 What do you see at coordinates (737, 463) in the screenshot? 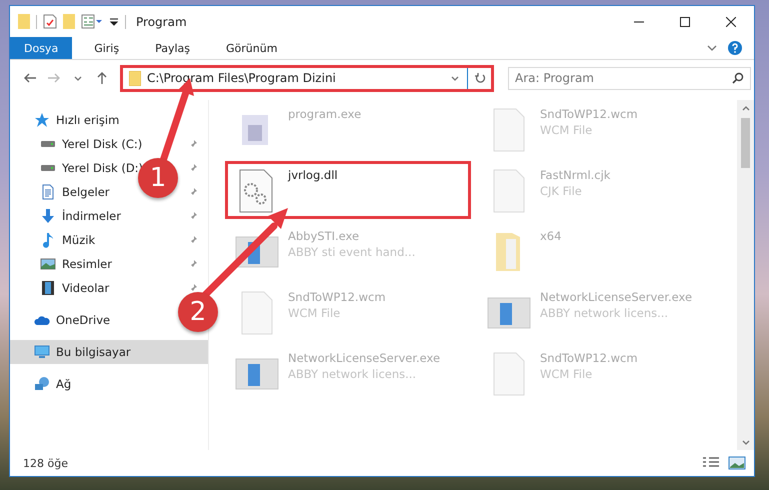
I see `large-icons-view-icon` at bounding box center [737, 463].